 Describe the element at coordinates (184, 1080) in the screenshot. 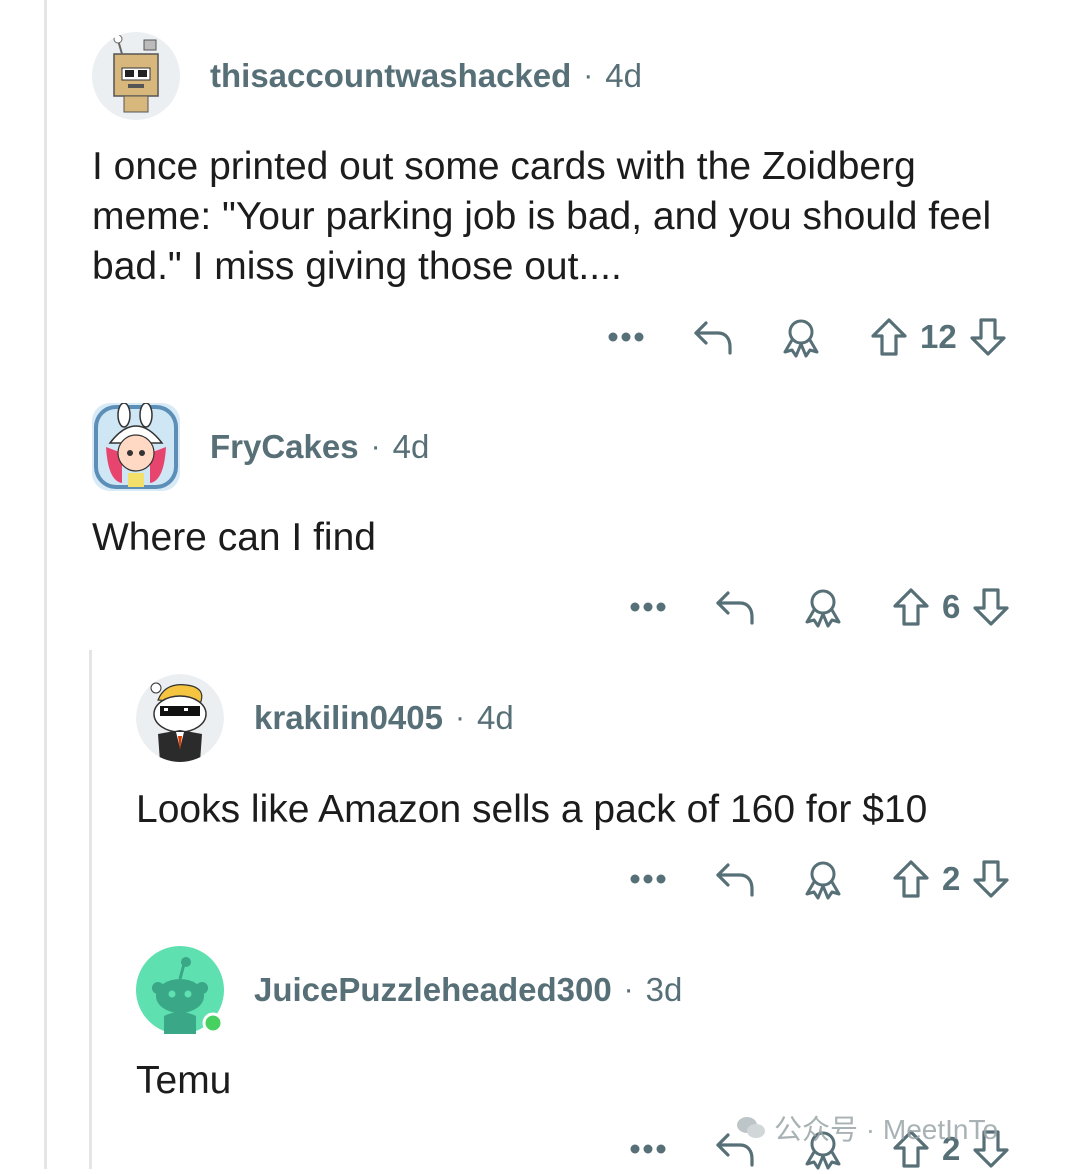

I see `comment-body: Temu` at that location.